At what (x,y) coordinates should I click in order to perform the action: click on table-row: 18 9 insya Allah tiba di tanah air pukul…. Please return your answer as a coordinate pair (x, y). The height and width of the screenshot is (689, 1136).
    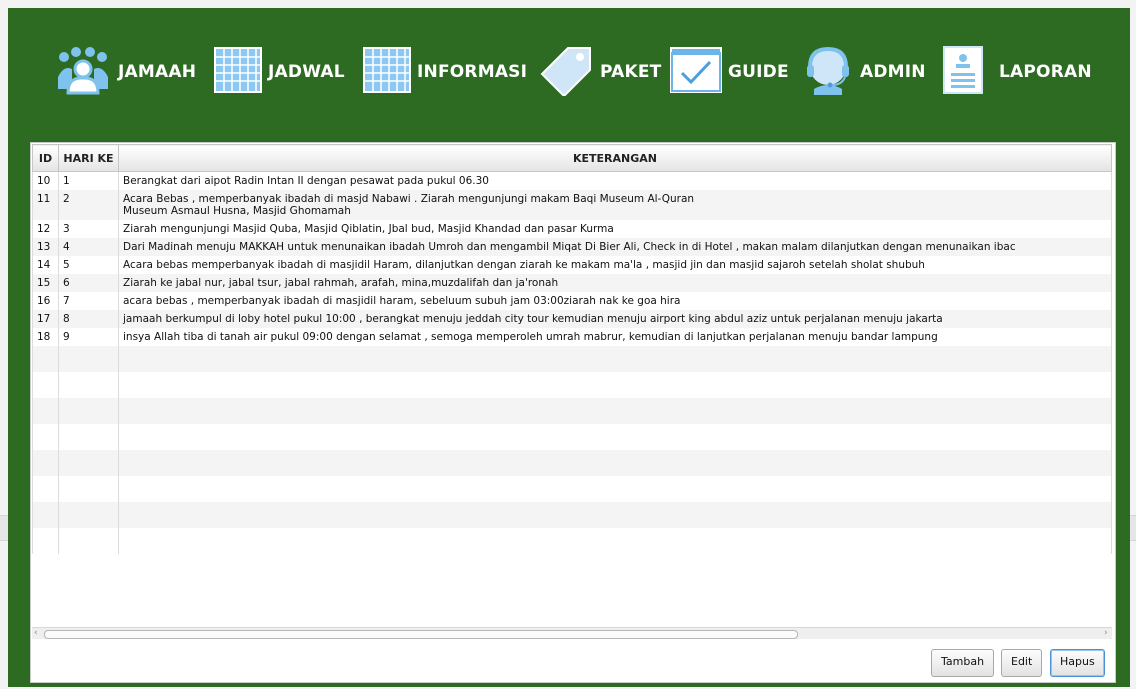
    Looking at the image, I should click on (572, 337).